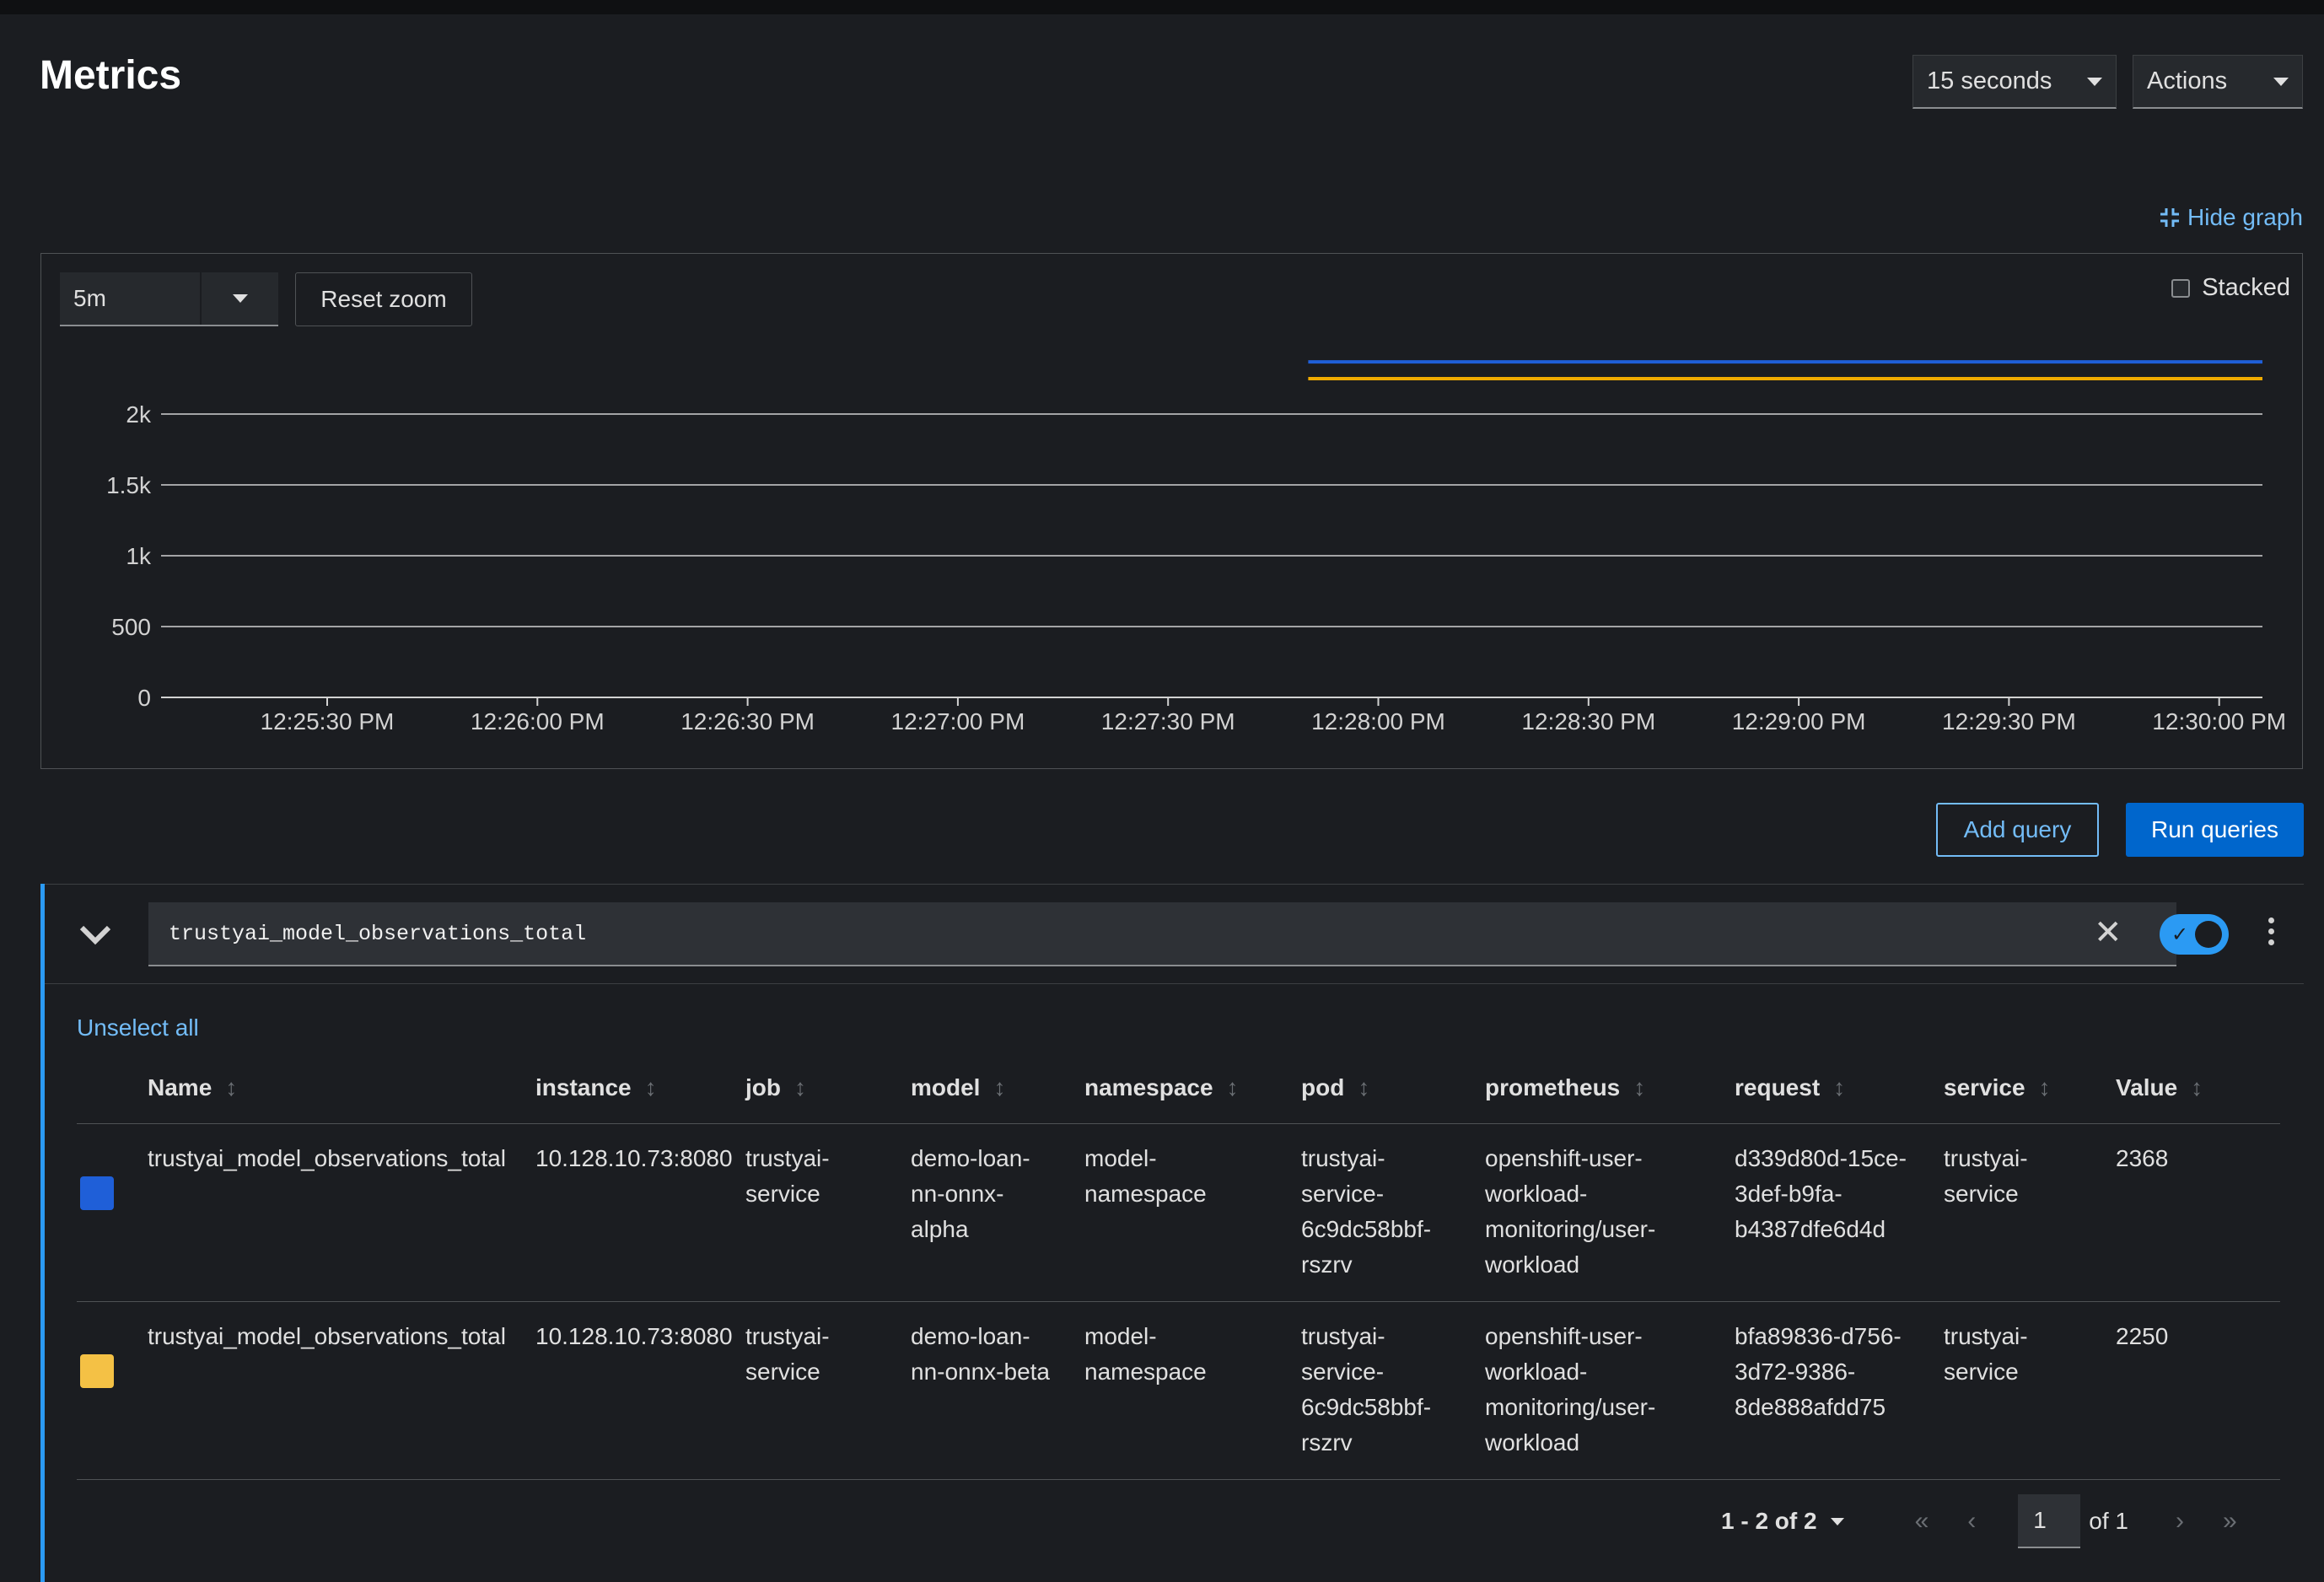  I want to click on column-header-job: job ↕, so click(828, 1088).